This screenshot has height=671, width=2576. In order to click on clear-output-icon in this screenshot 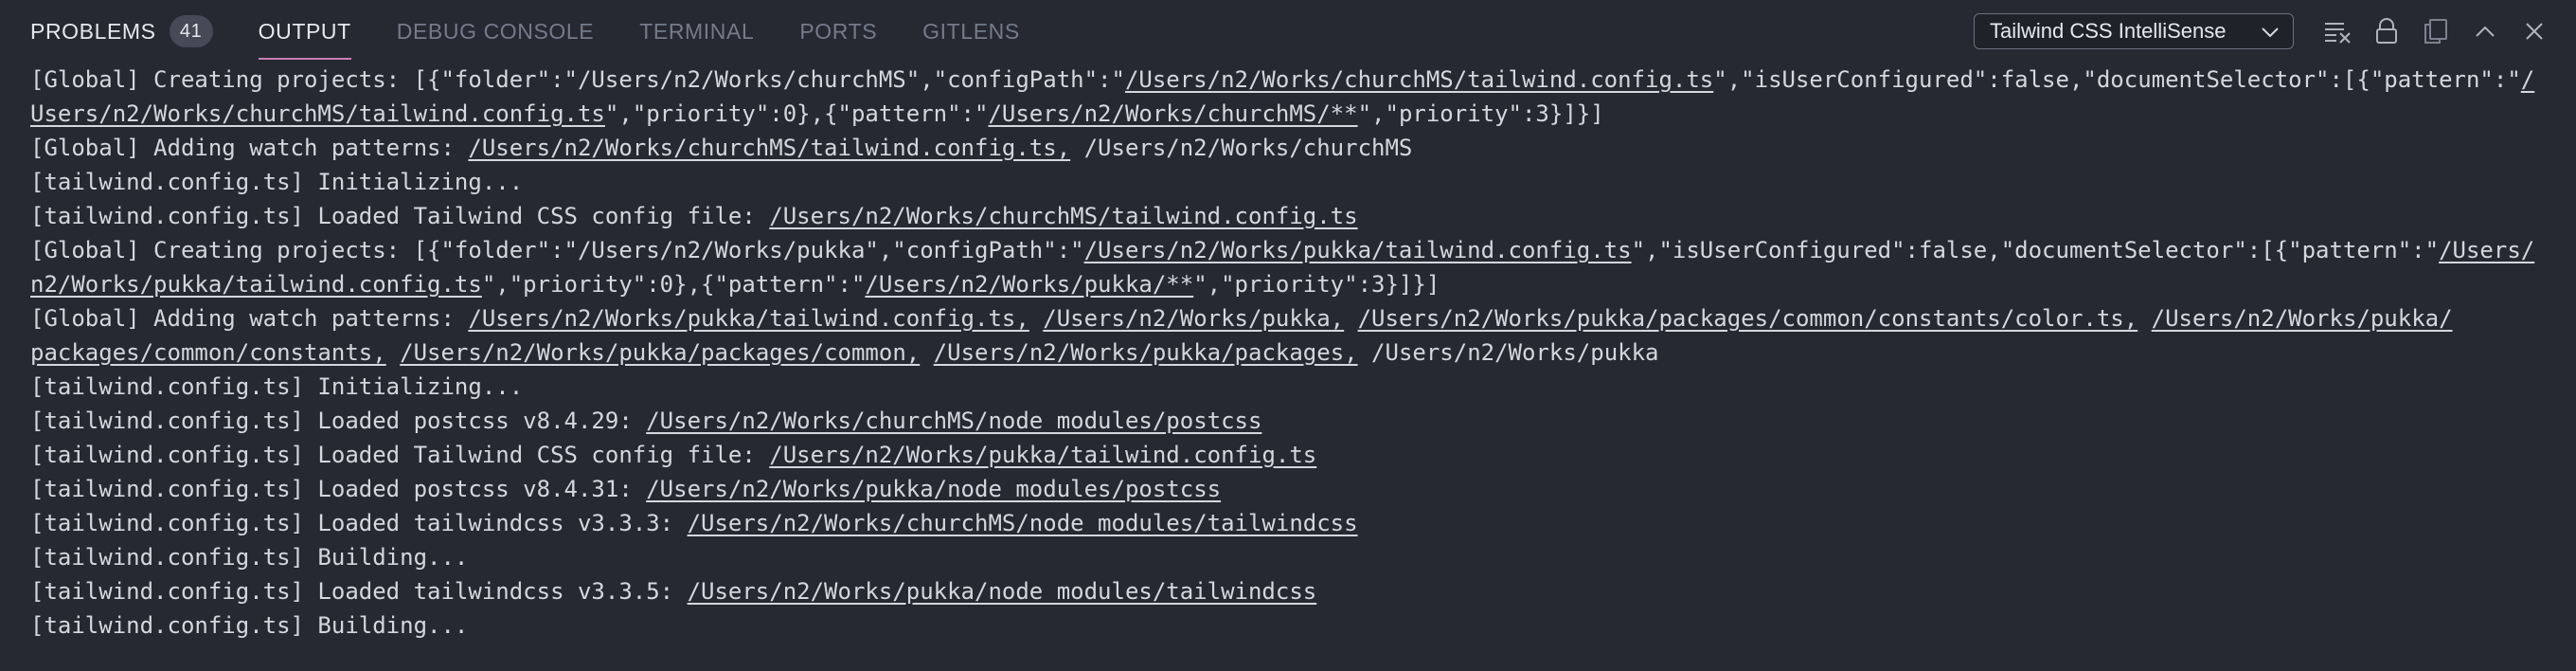, I will do `click(2337, 31)`.